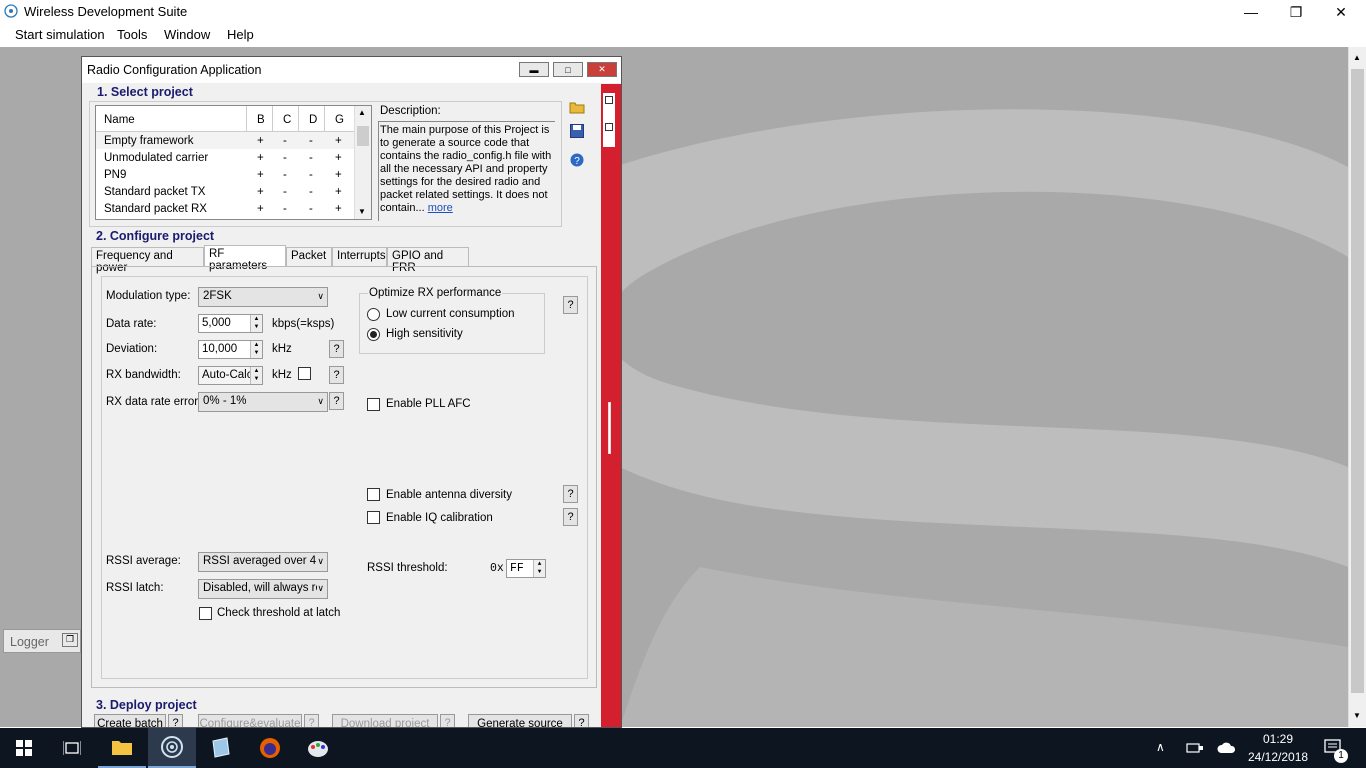 This screenshot has height=768, width=1366. What do you see at coordinates (318, 748) in the screenshot?
I see `paint-taskbar-button` at bounding box center [318, 748].